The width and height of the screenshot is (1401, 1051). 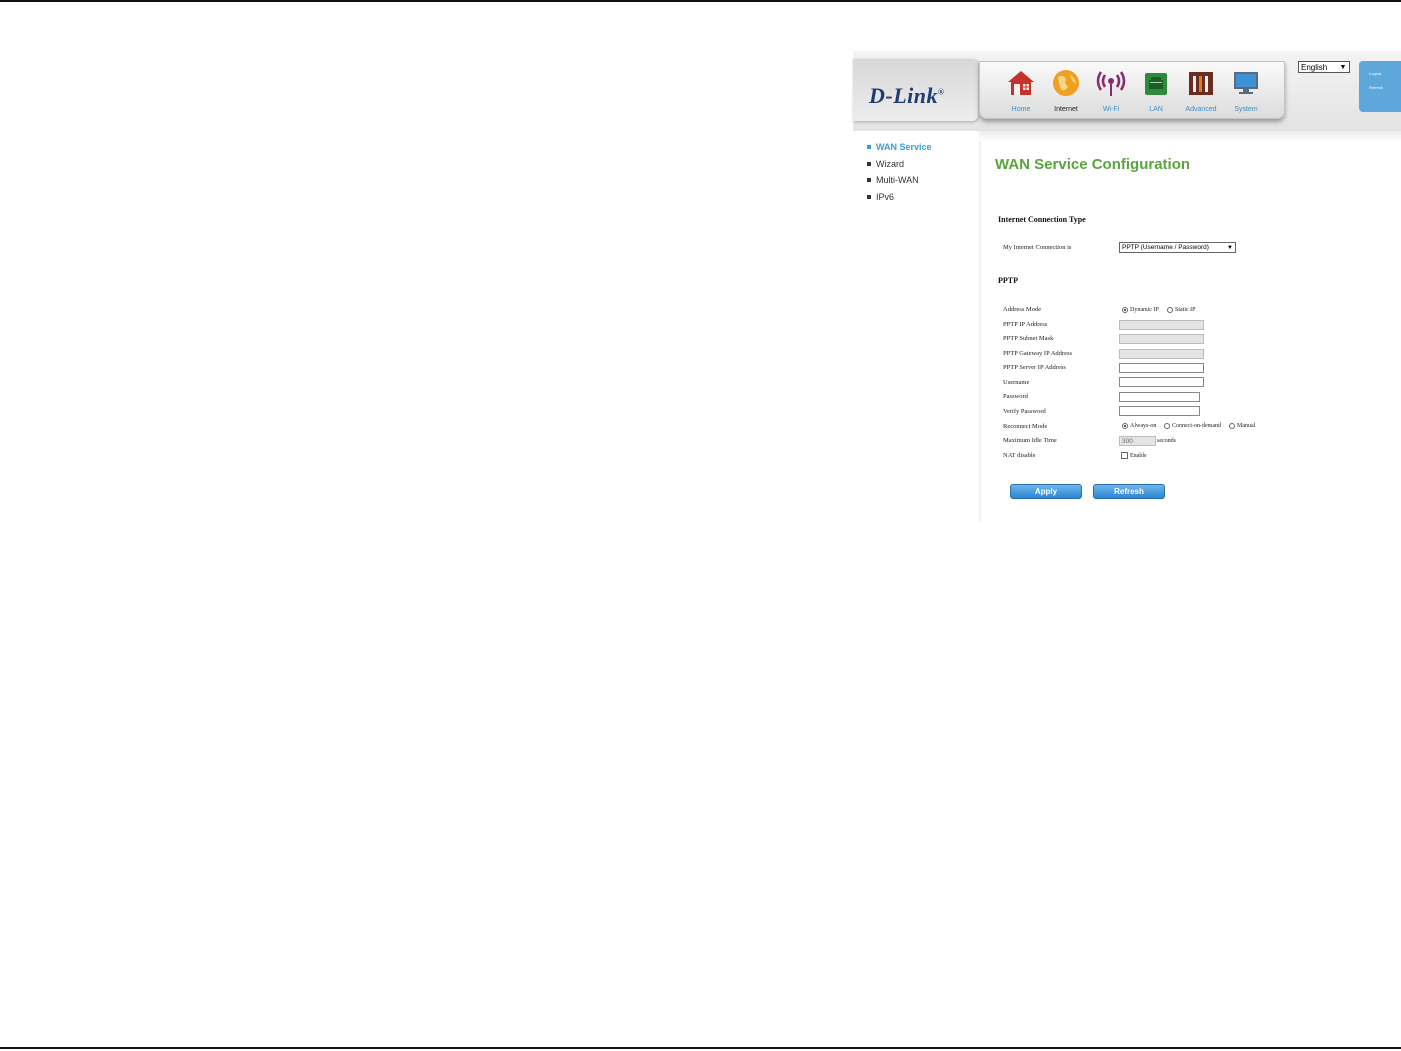 What do you see at coordinates (1192, 426) in the screenshot?
I see `reconnect-on-demand: Connect-on-demand` at bounding box center [1192, 426].